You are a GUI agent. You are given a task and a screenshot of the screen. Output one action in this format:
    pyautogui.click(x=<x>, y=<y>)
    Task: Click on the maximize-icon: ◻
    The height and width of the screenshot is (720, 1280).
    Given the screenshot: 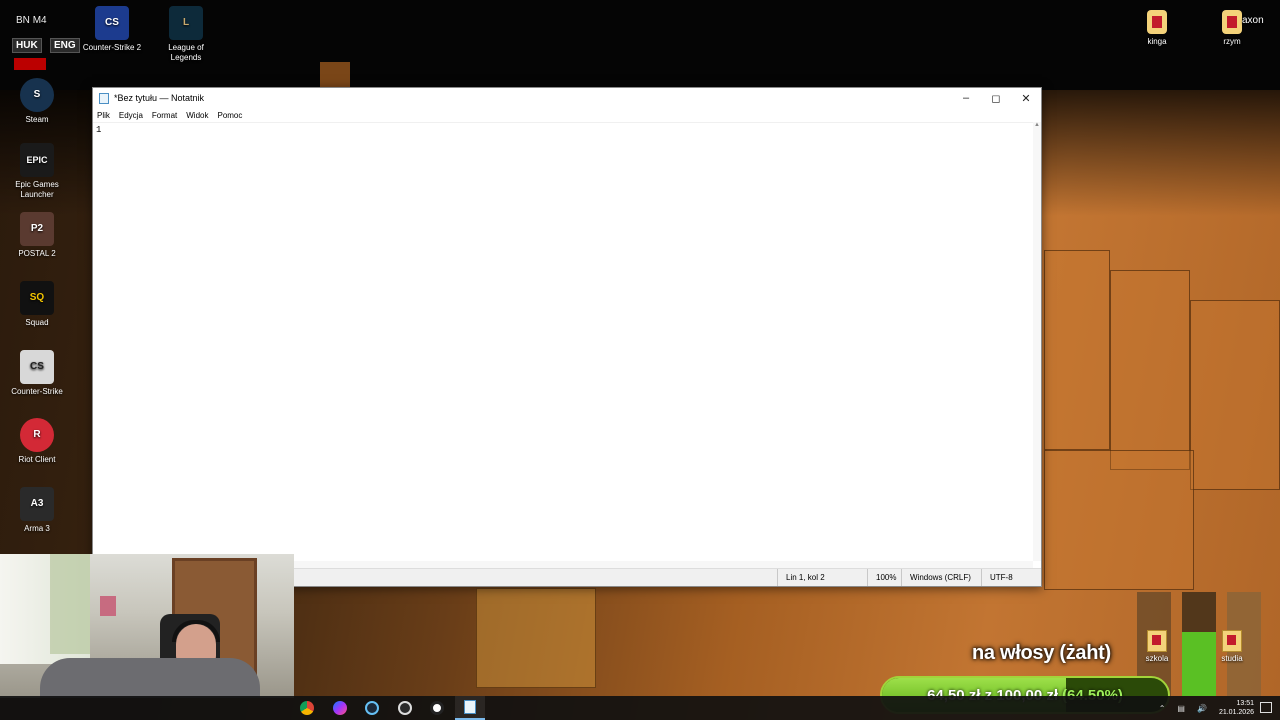 What is the action you would take?
    pyautogui.click(x=996, y=98)
    